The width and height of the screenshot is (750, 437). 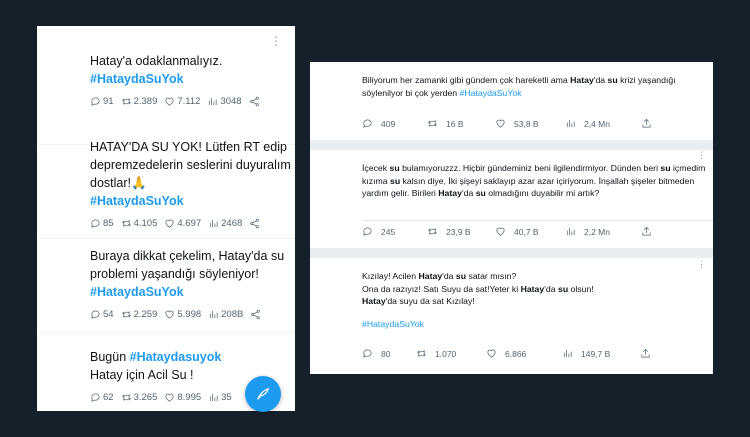 I want to click on views-button: 2468, so click(x=225, y=223).